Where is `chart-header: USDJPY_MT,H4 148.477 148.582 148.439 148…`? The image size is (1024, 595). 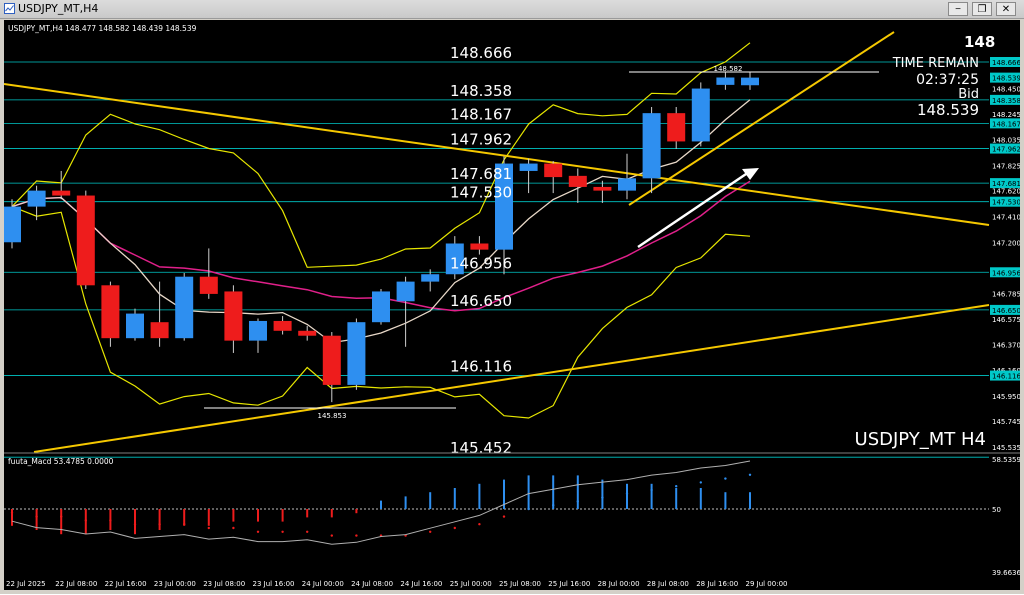
chart-header: USDJPY_MT,H4 148.477 148.582 148.439 148… is located at coordinates (102, 28).